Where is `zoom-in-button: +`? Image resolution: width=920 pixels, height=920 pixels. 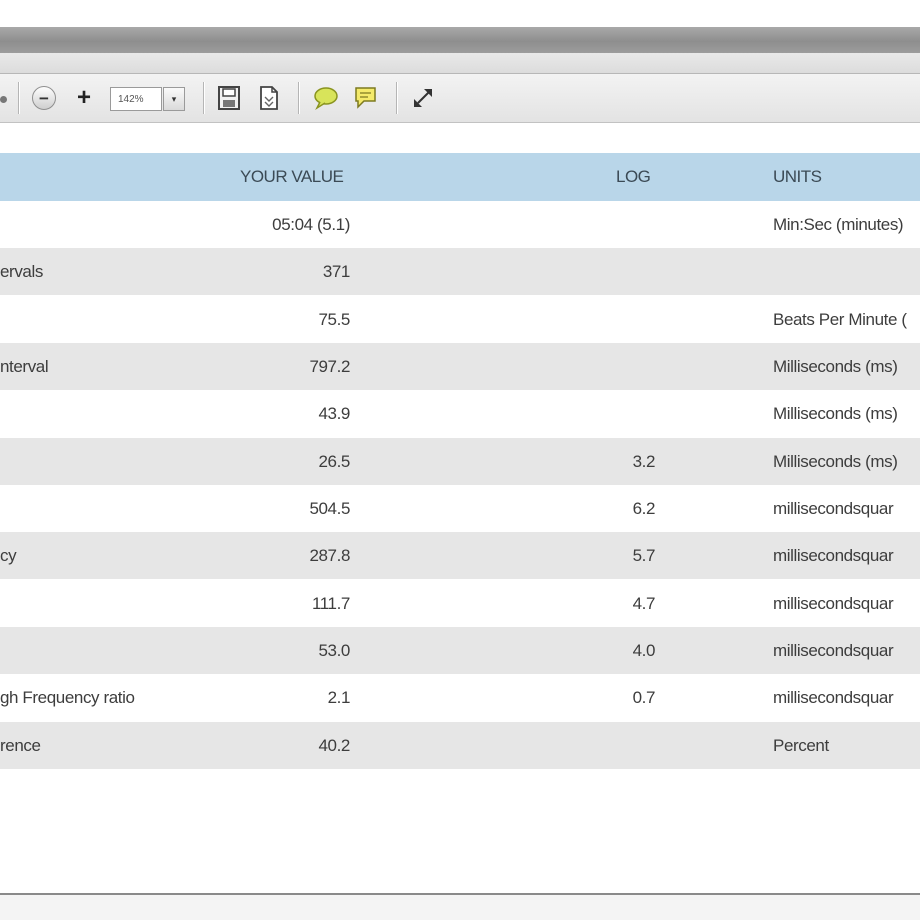
zoom-in-button: + is located at coordinates (84, 98).